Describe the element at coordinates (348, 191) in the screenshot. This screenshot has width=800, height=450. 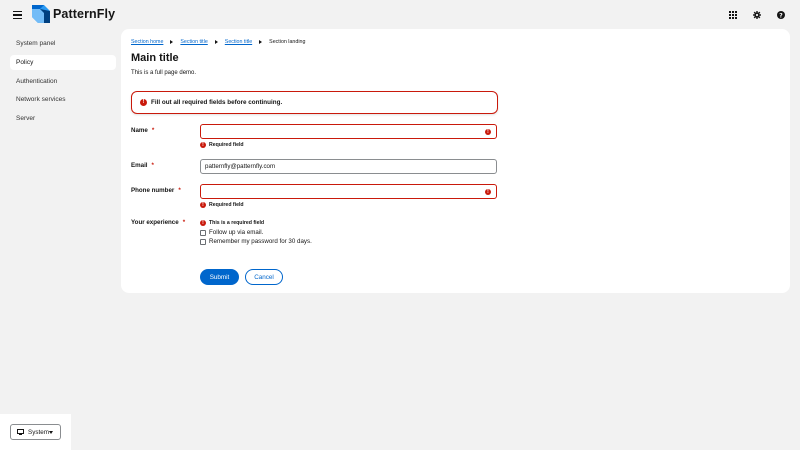
I see `phone-input` at that location.